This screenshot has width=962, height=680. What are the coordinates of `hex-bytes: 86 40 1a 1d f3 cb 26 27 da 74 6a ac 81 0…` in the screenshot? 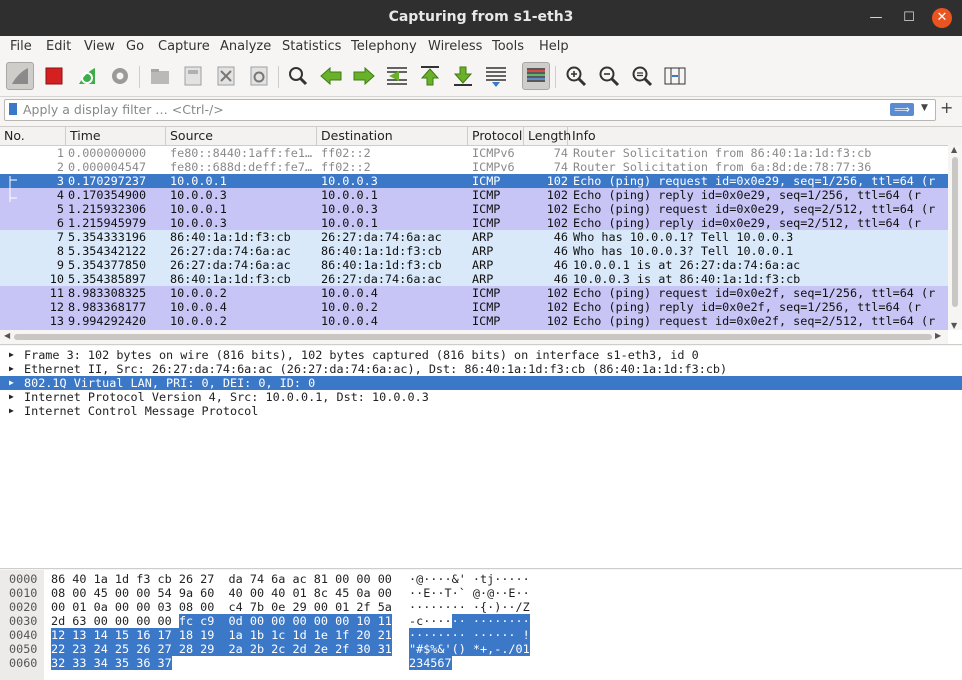 It's located at (221, 579).